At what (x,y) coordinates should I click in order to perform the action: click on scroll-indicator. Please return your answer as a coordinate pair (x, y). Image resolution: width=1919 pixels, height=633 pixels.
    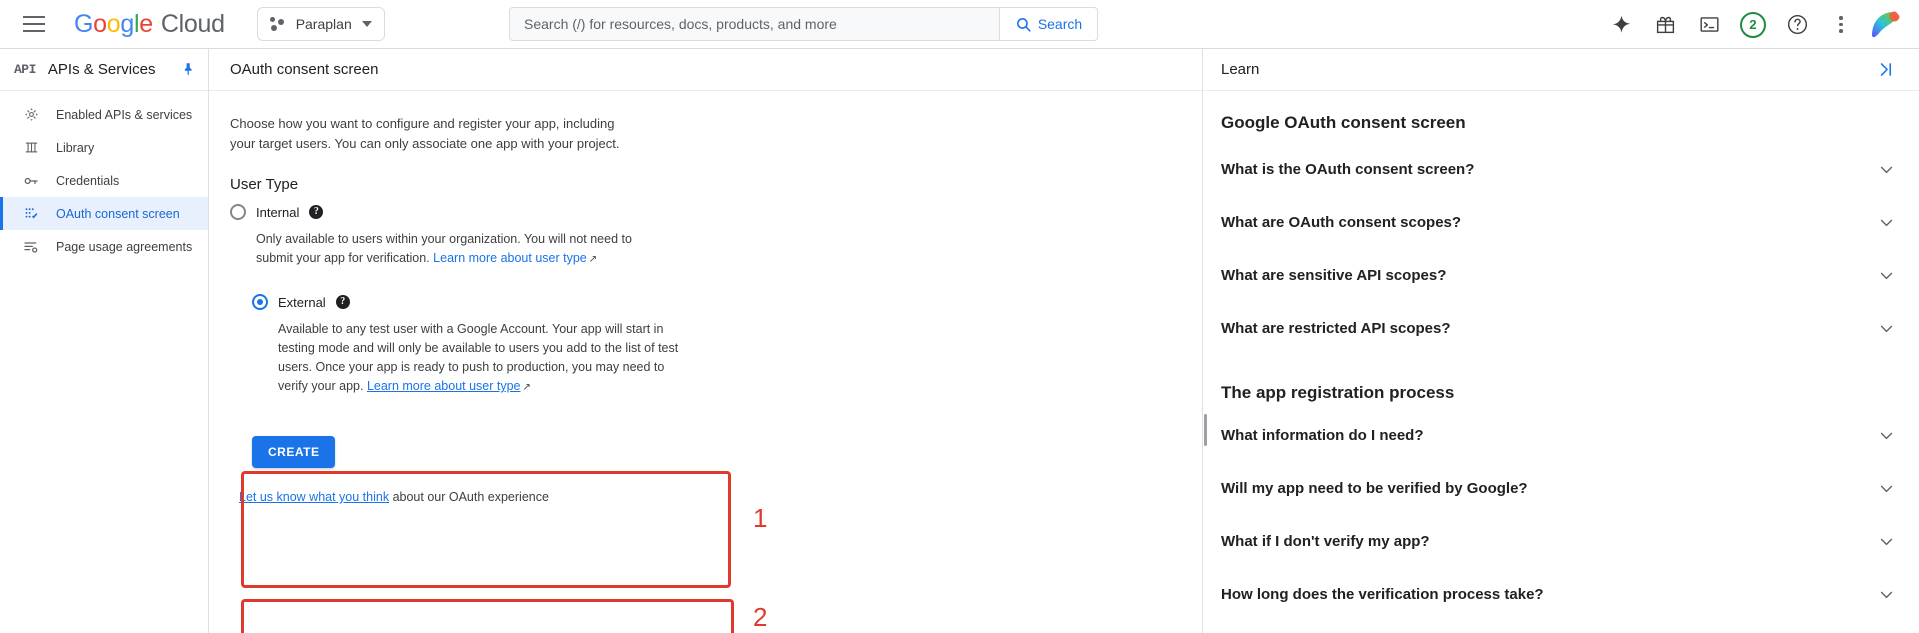
    Looking at the image, I should click on (1205, 430).